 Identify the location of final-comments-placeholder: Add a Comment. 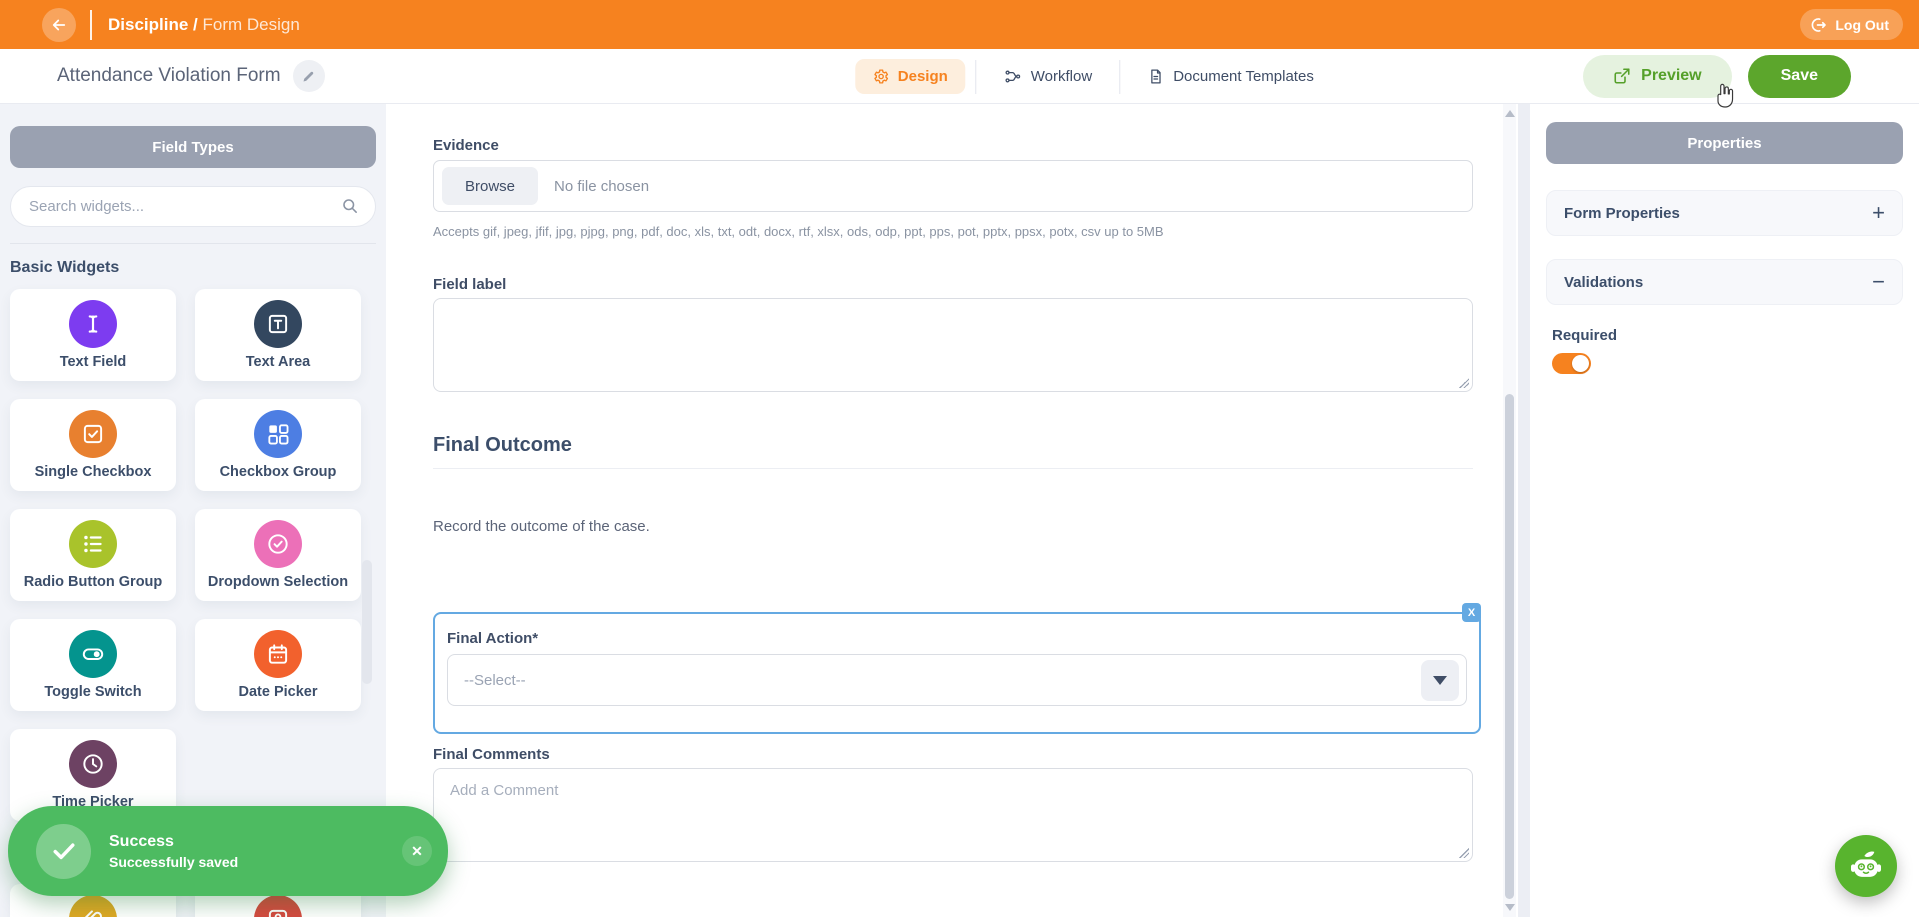
(504, 790).